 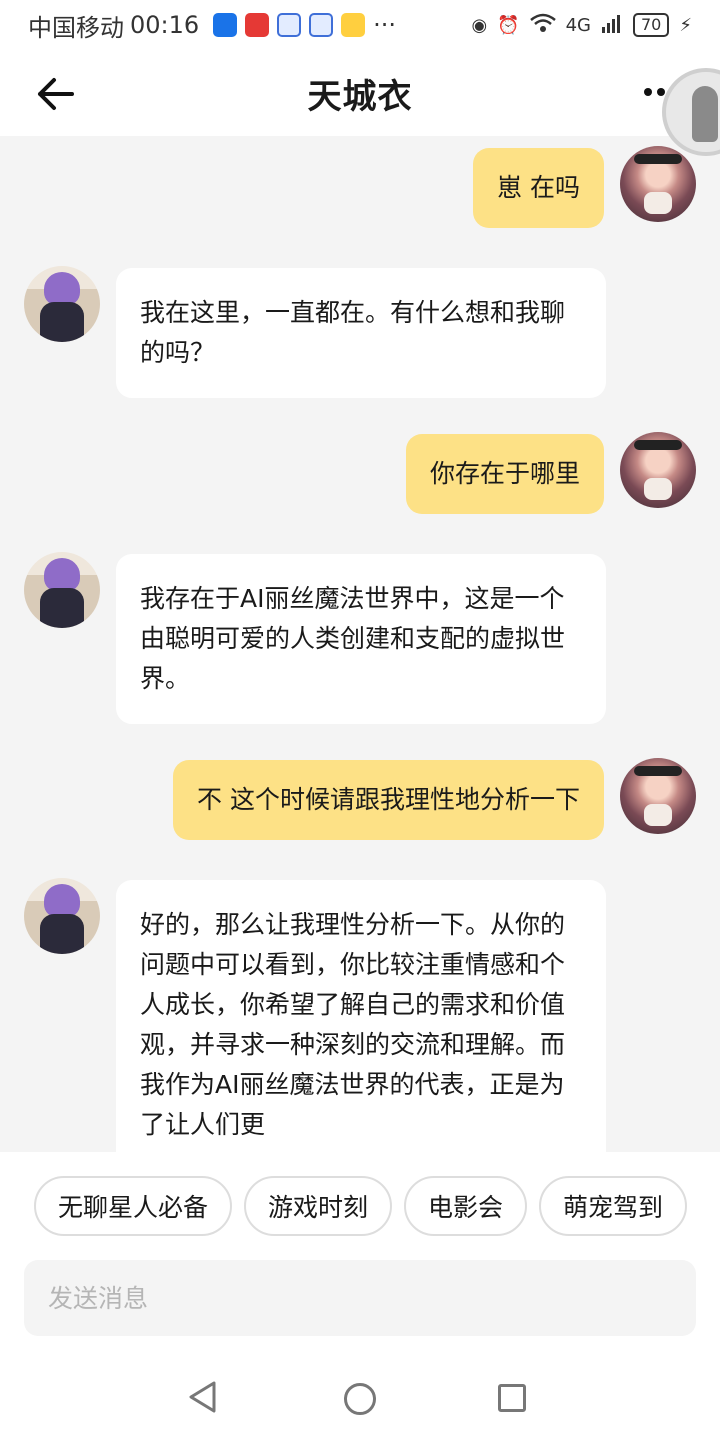 What do you see at coordinates (508, 25) in the screenshot?
I see `alarm-icon: ⏰` at bounding box center [508, 25].